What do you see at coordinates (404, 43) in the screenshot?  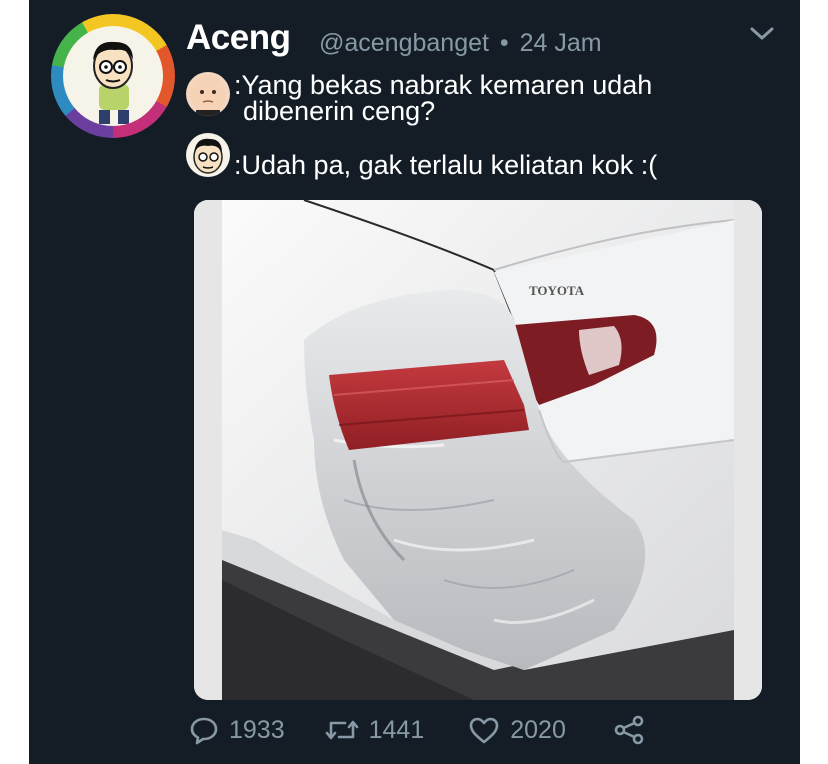 I see `user-handle: @acengbanget` at bounding box center [404, 43].